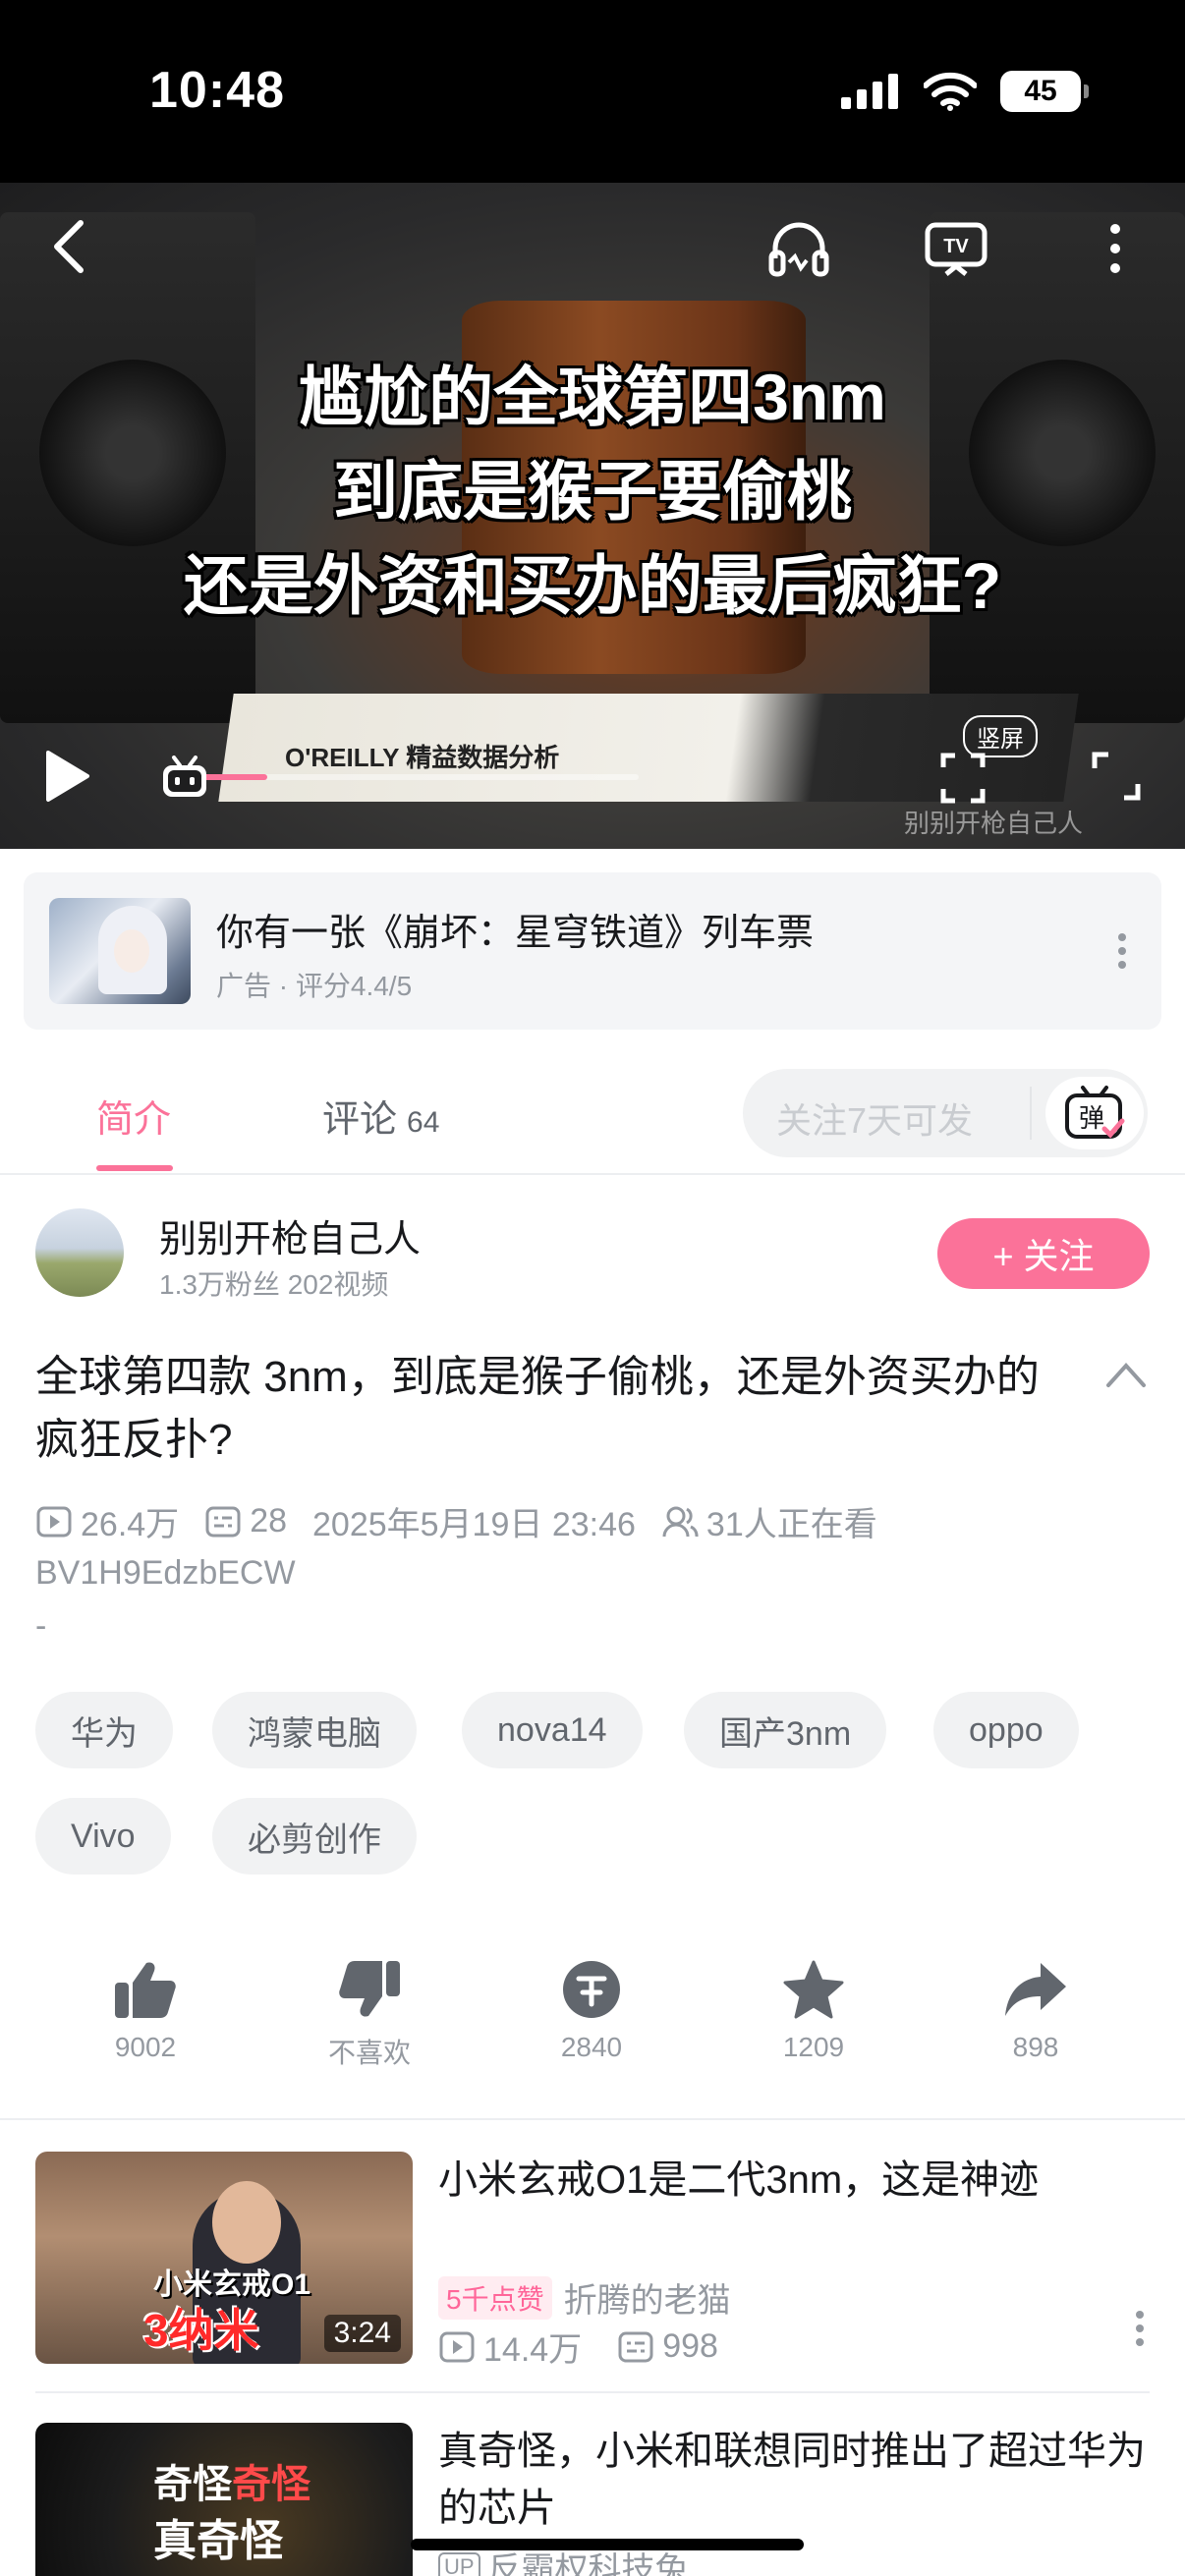 The image size is (1185, 2576). Describe the element at coordinates (423, 757) in the screenshot. I see `book-label: O'REILLY 精益数据分析` at that location.